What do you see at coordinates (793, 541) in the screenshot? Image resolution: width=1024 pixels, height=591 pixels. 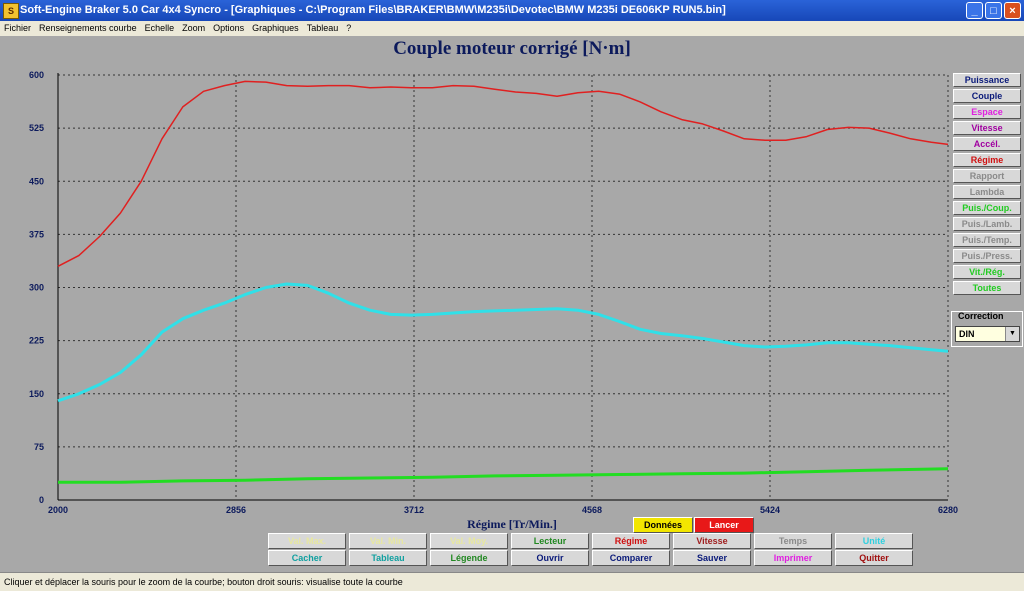 I see `temps-button: Temps` at bounding box center [793, 541].